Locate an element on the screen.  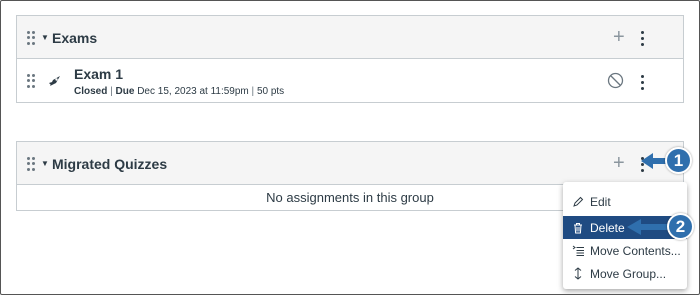
group-title: Migrated Quizzes is located at coordinates (109, 164).